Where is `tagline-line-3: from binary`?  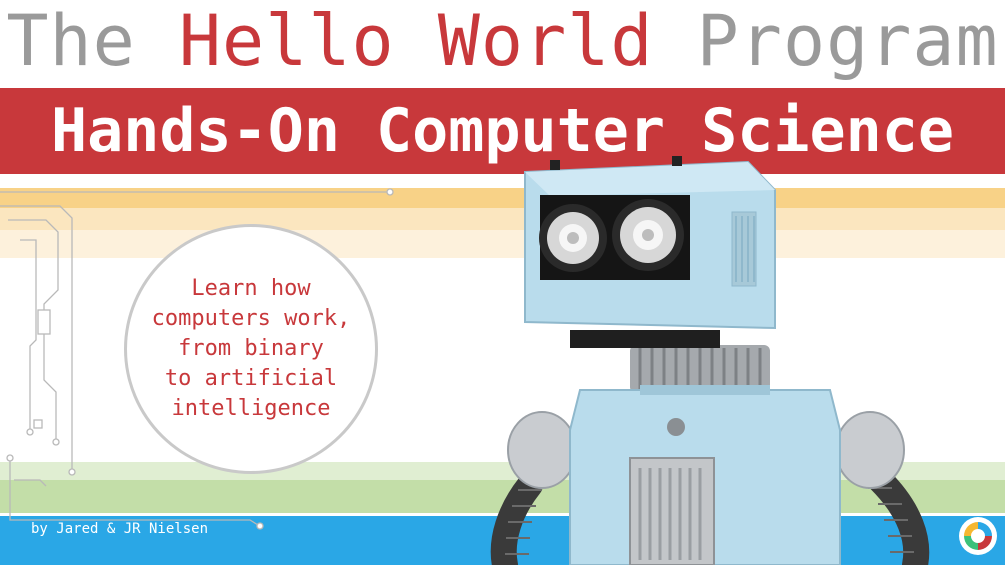 tagline-line-3: from binary is located at coordinates (251, 348).